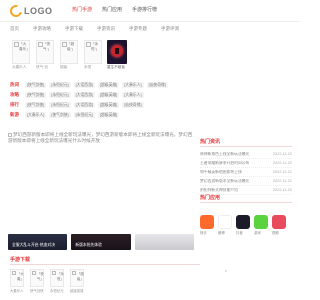 Image resolution: width=320 pixels, height=300 pixels. Describe the element at coordinates (164, 242) in the screenshot. I see `banner-slide` at that location.